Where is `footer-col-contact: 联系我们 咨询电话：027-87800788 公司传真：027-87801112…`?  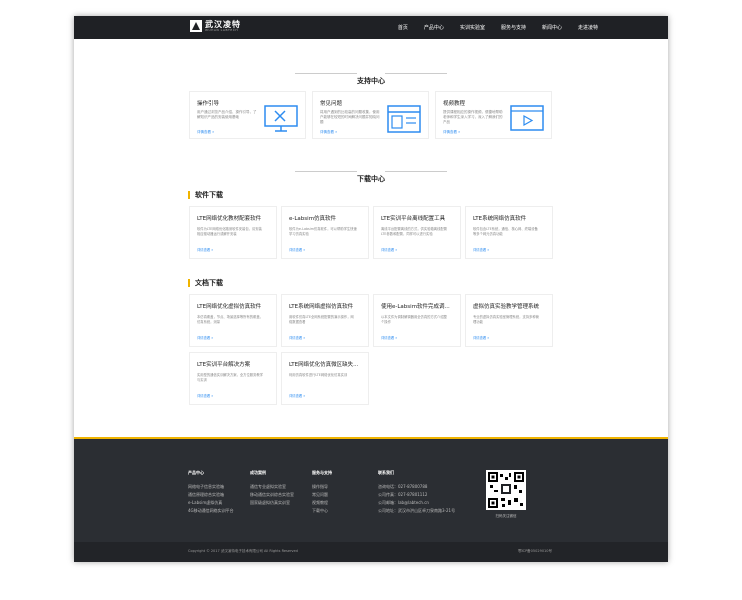
footer-col-contact: 联系我们 咨询电话：027-87800788 公司传真：027-87801112… is located at coordinates (417, 491).